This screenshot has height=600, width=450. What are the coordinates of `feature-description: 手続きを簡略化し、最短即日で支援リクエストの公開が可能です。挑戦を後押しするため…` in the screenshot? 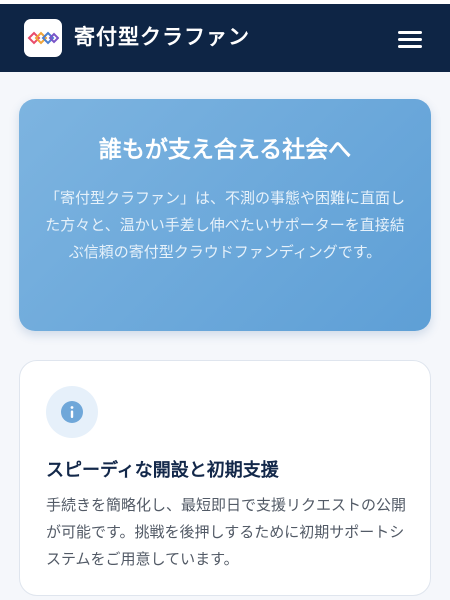 It's located at (226, 532).